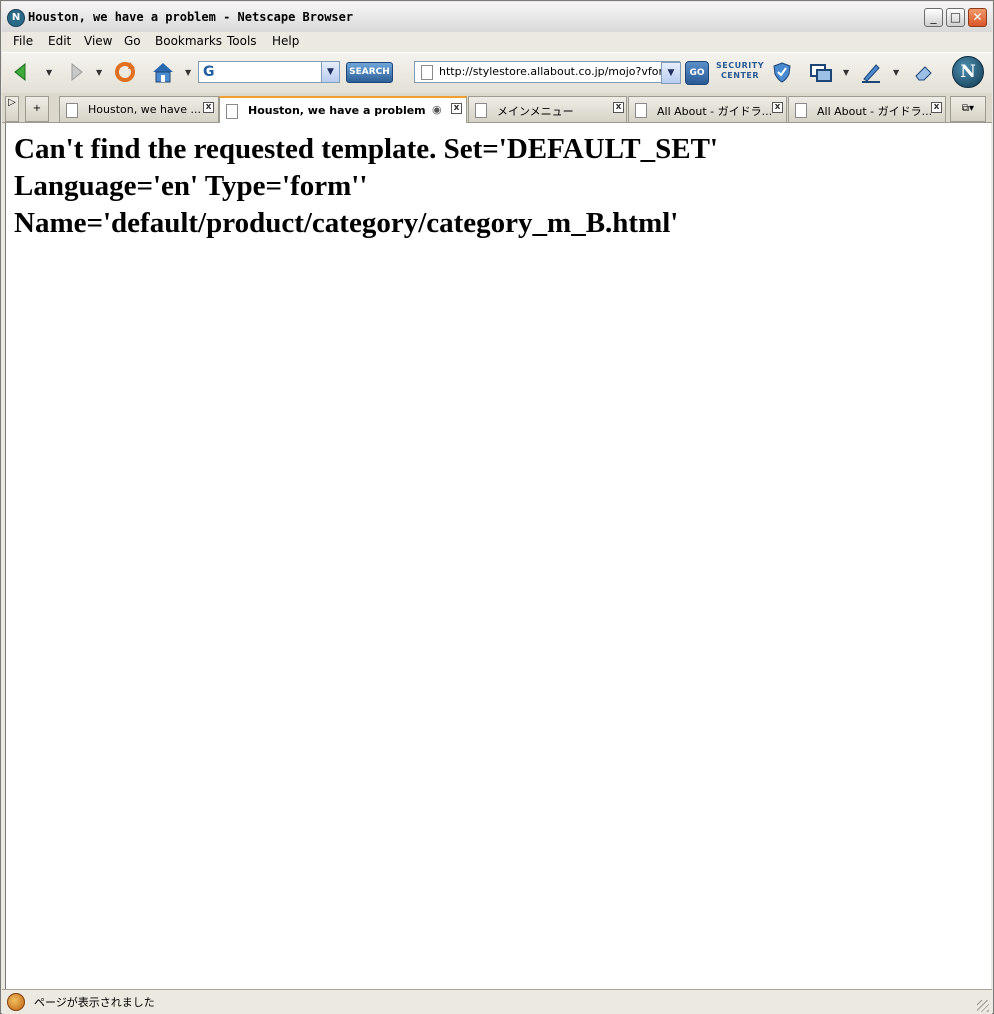  I want to click on home-dropdown-icon: ▼, so click(188, 72).